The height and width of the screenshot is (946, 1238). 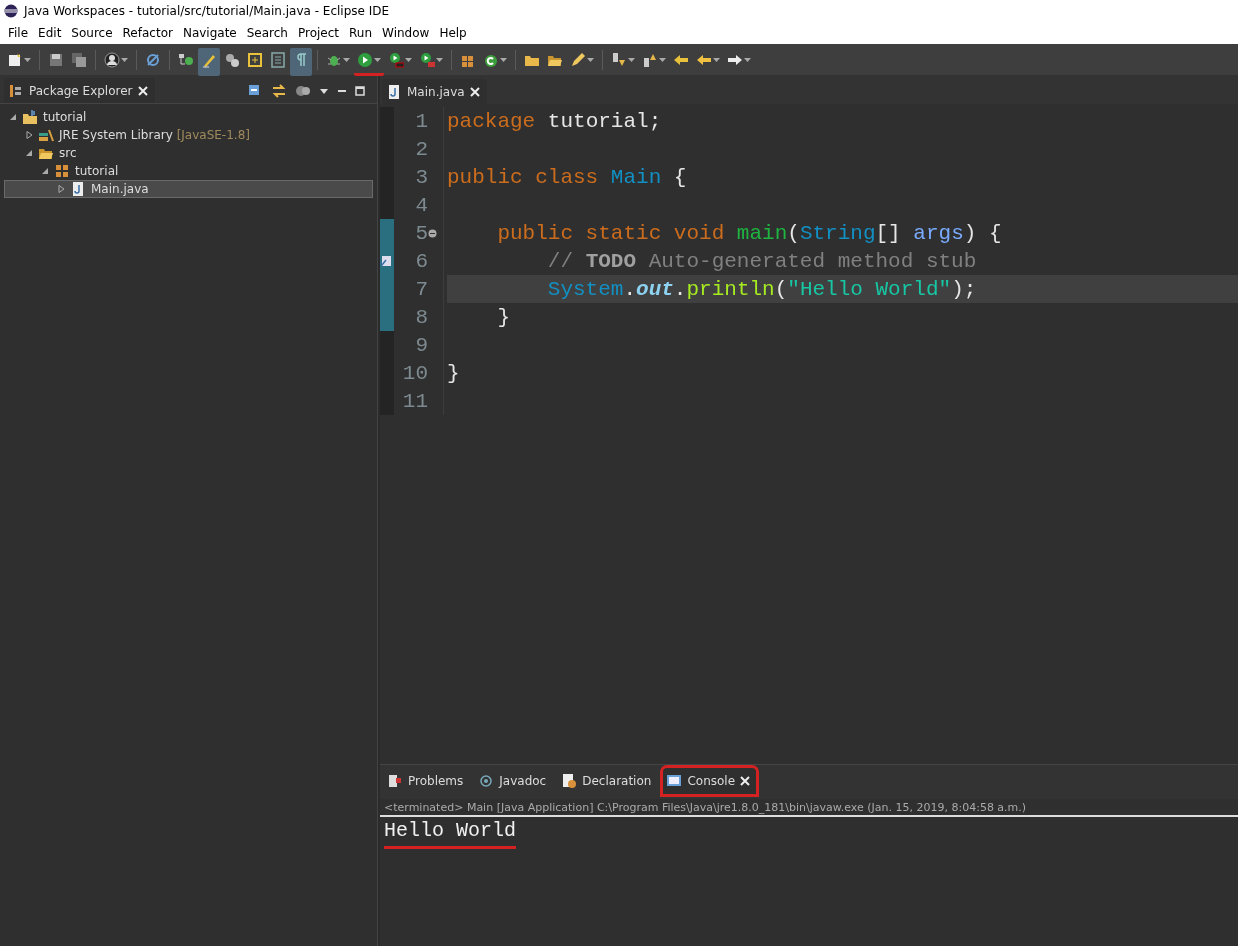 What do you see at coordinates (681, 60) in the screenshot?
I see `last-edit-icon` at bounding box center [681, 60].